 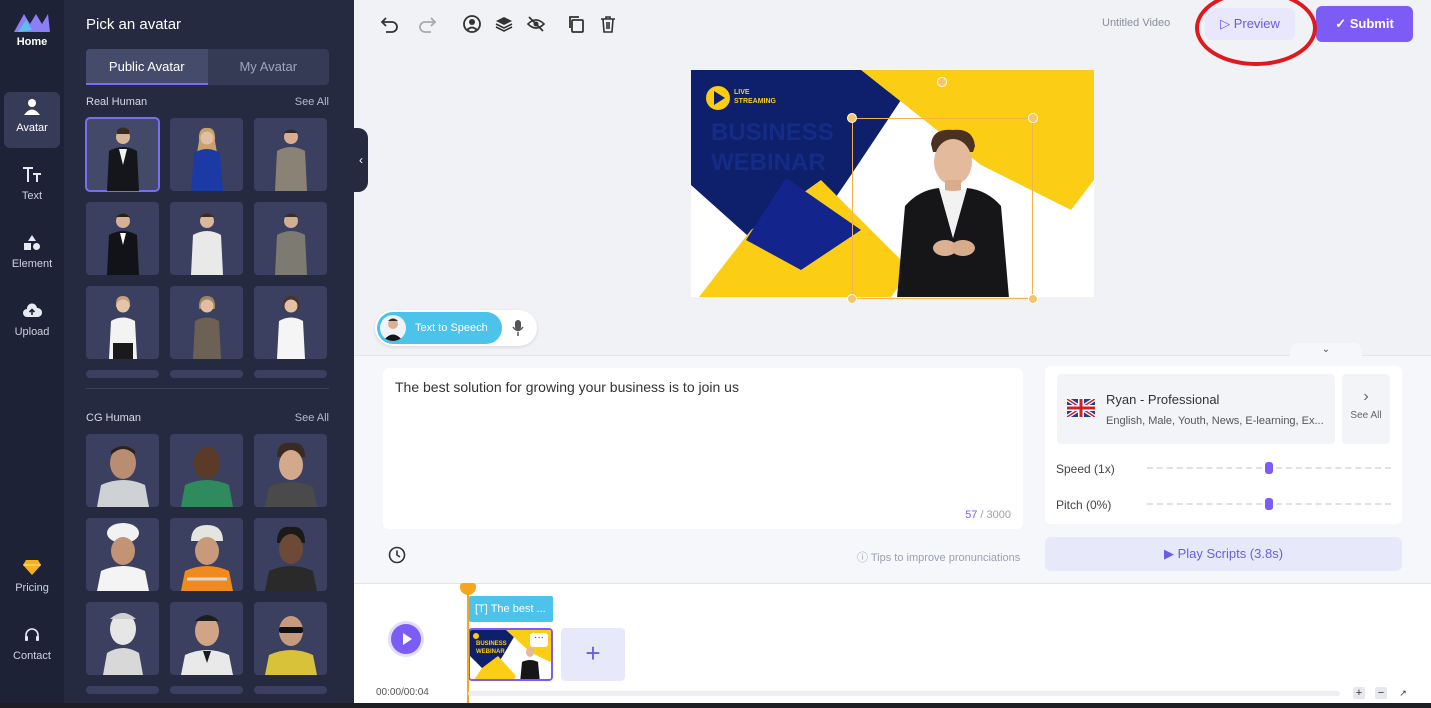 What do you see at coordinates (32, 22) in the screenshot?
I see `logo-icon` at bounding box center [32, 22].